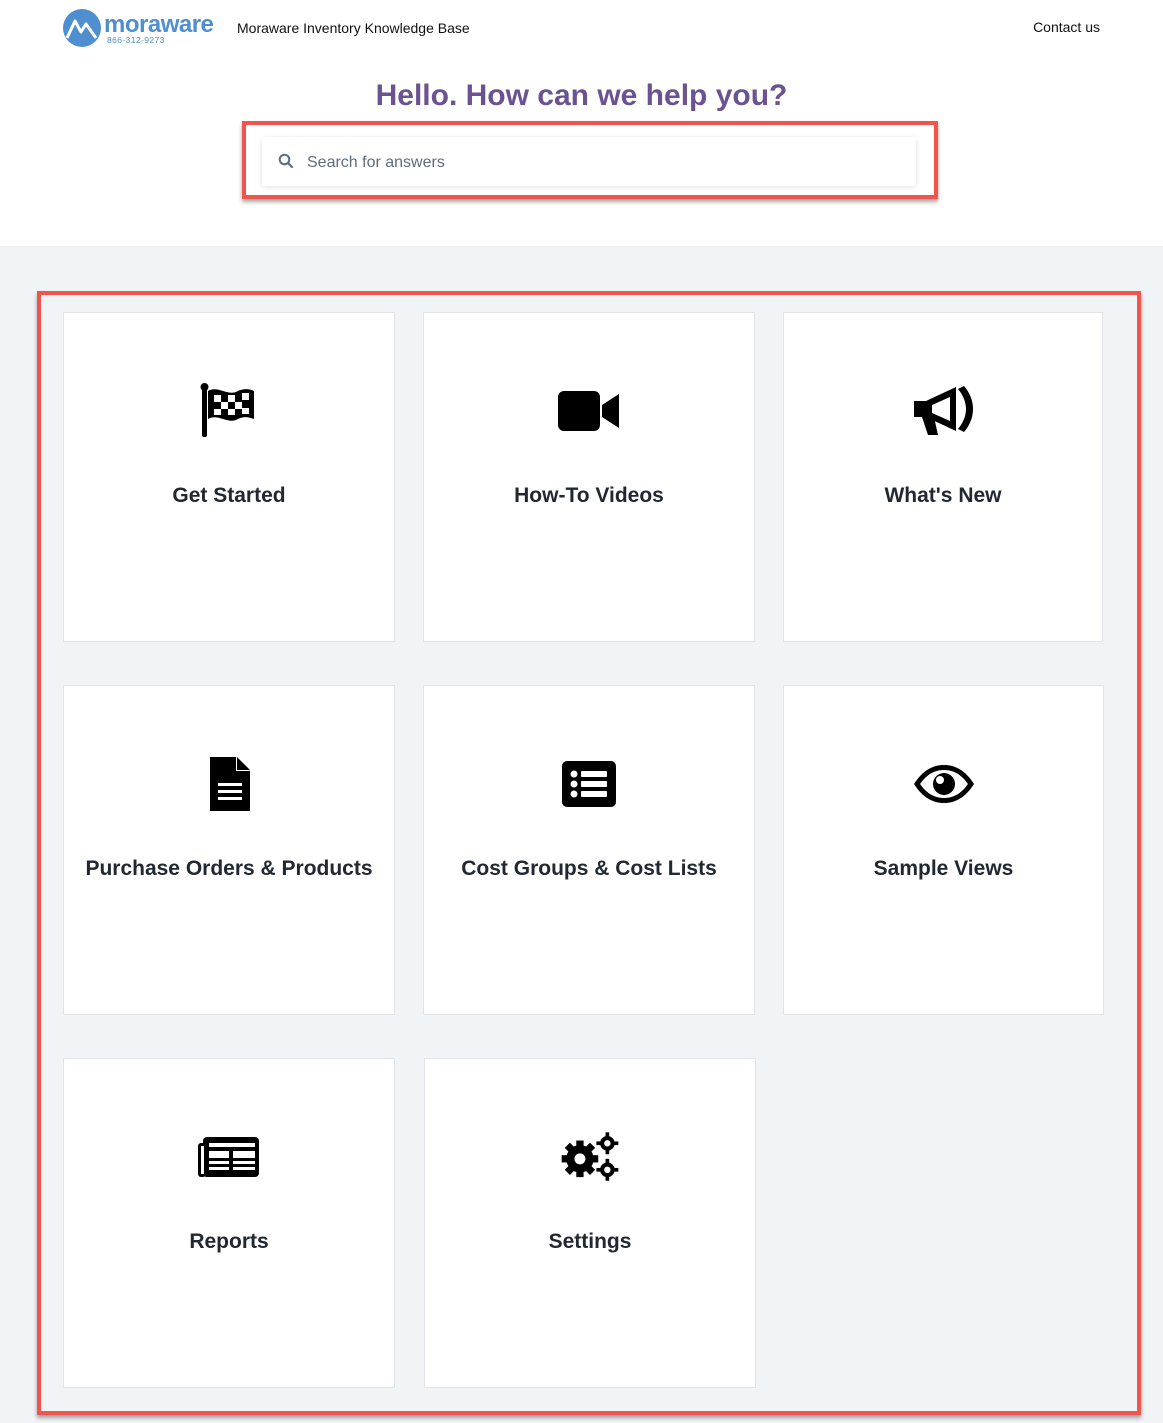 This screenshot has width=1163, height=1423. Describe the element at coordinates (589, 850) in the screenshot. I see `category-card-cost-groups-cost-lists: Cost Groups & Cost Lists` at that location.